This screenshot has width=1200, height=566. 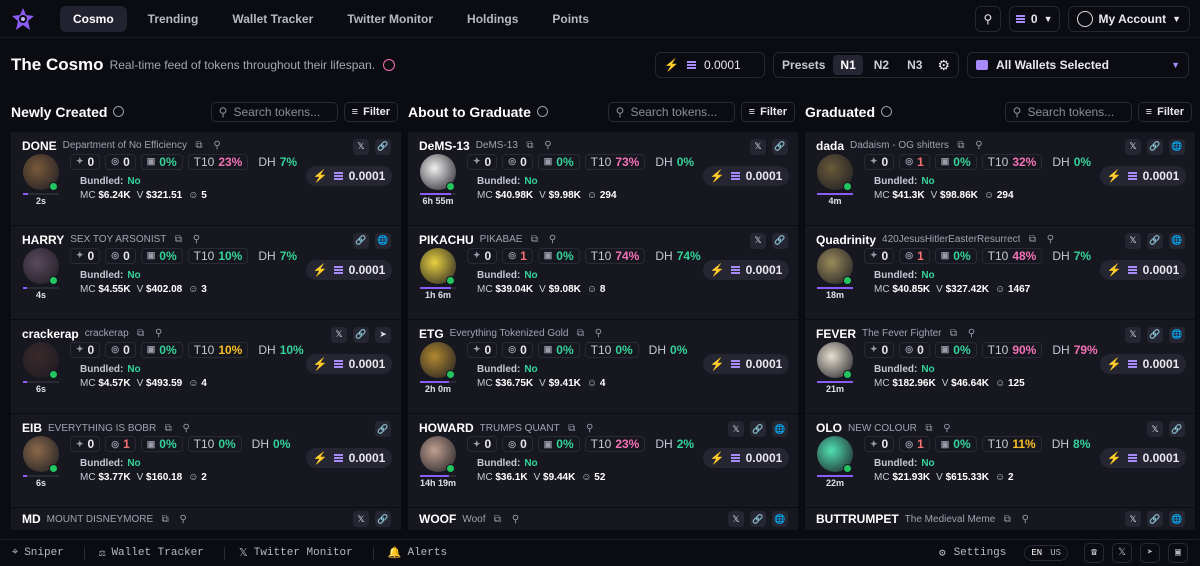 What do you see at coordinates (1036, 553) in the screenshot?
I see `lang-en: EN` at bounding box center [1036, 553].